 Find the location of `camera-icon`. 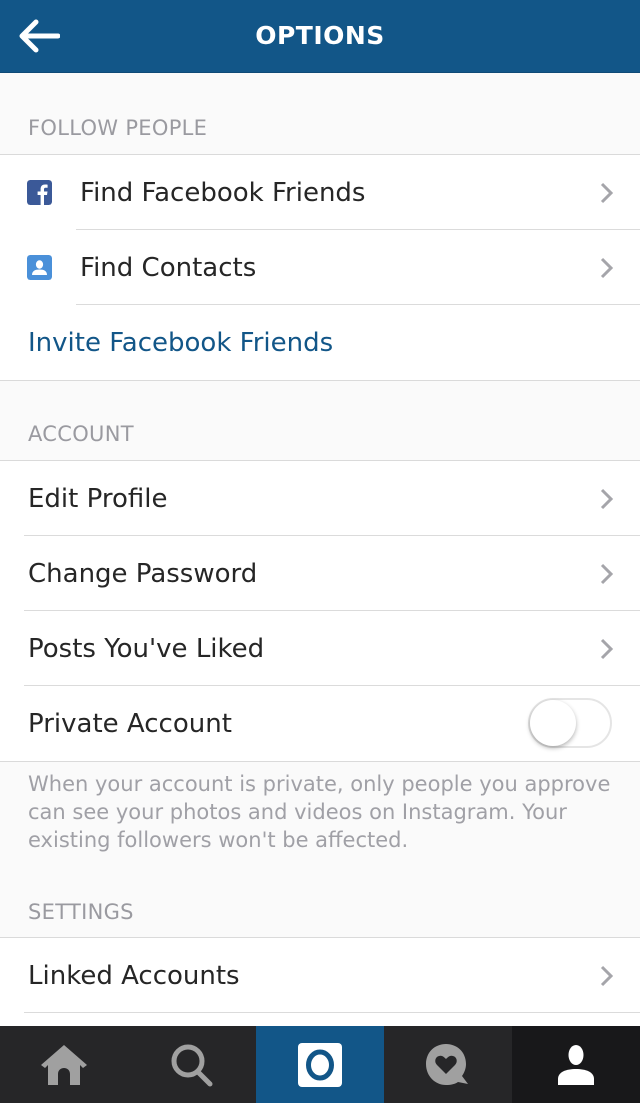

camera-icon is located at coordinates (320, 1064).